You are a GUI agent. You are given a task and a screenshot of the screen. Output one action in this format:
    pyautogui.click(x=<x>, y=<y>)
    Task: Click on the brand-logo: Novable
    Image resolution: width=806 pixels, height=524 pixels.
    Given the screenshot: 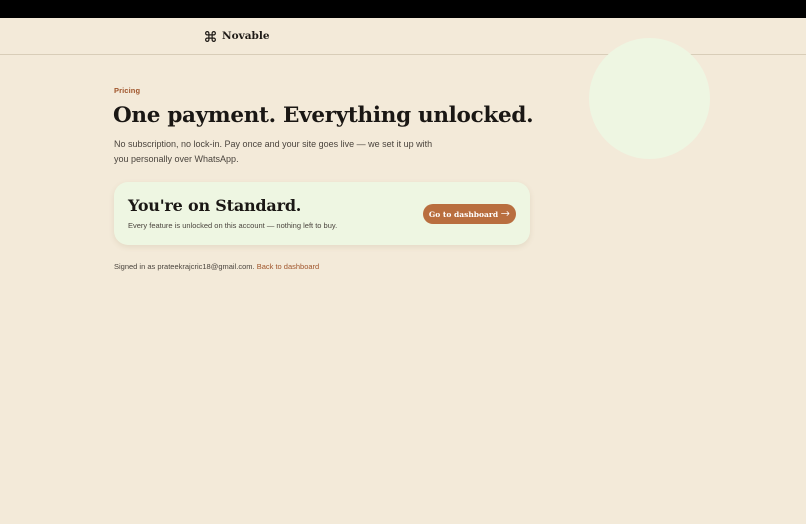 What is the action you would take?
    pyautogui.click(x=237, y=36)
    